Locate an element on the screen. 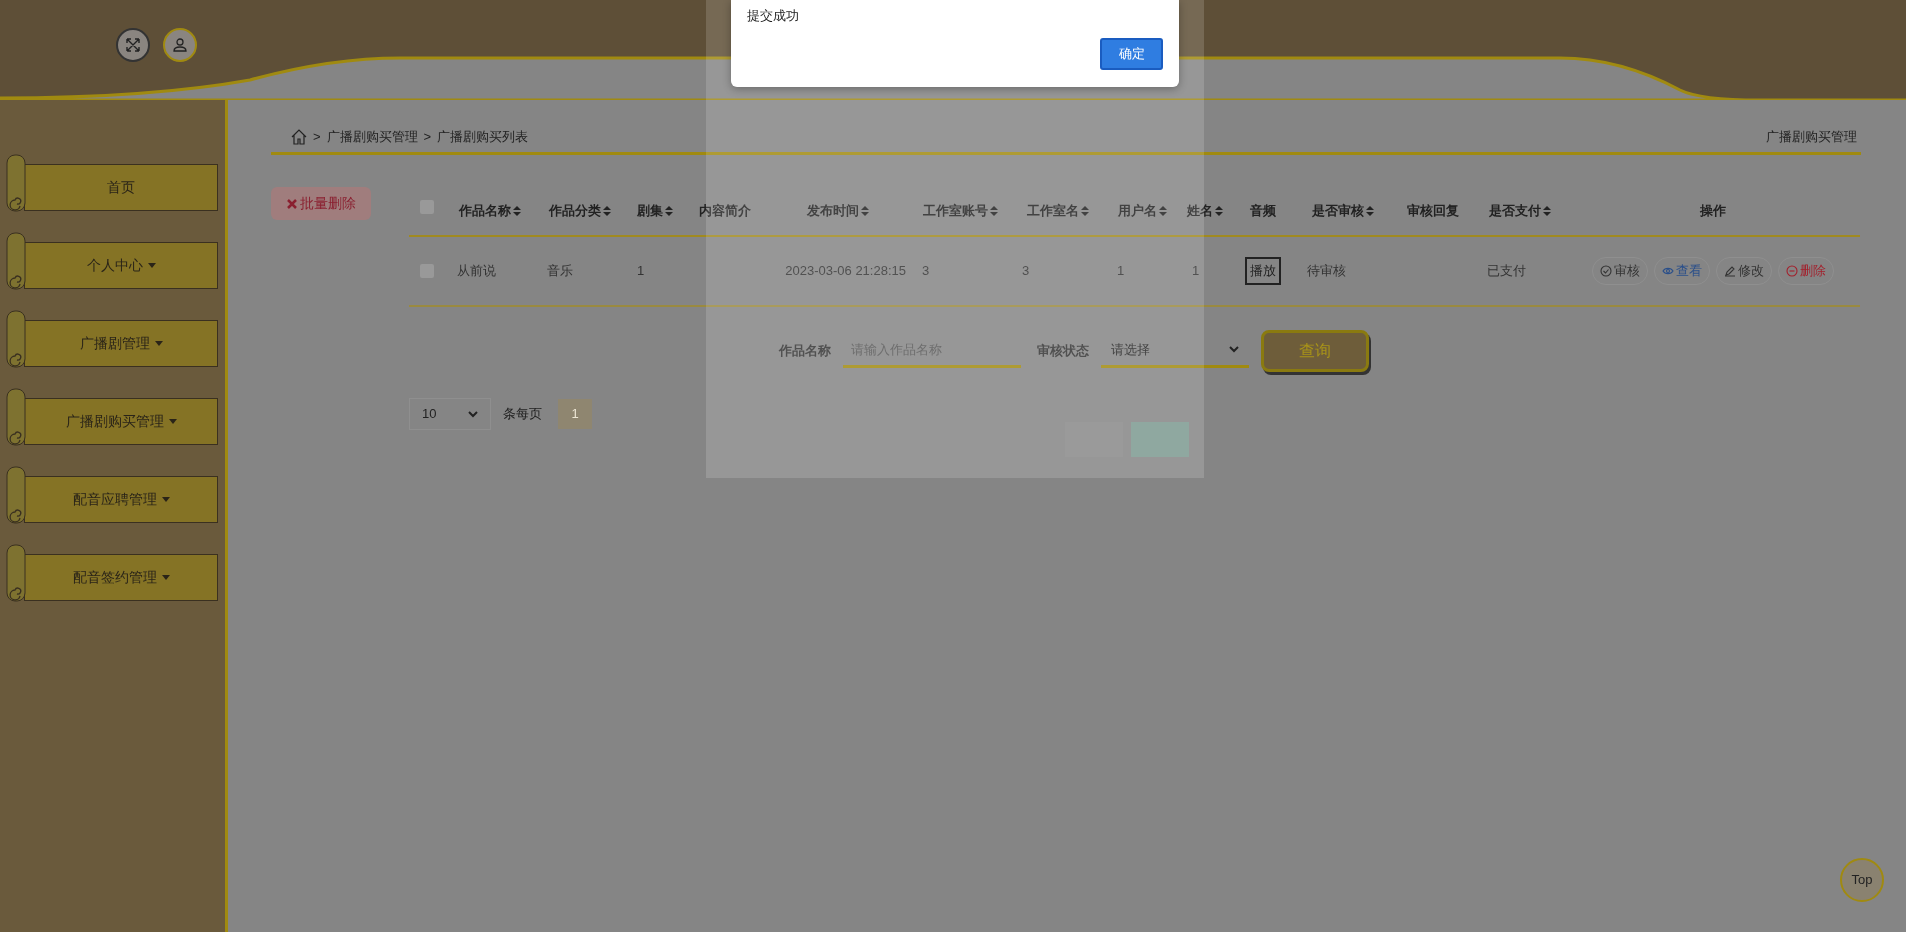 The width and height of the screenshot is (1906, 932). play-button: 播放 is located at coordinates (1262, 271).